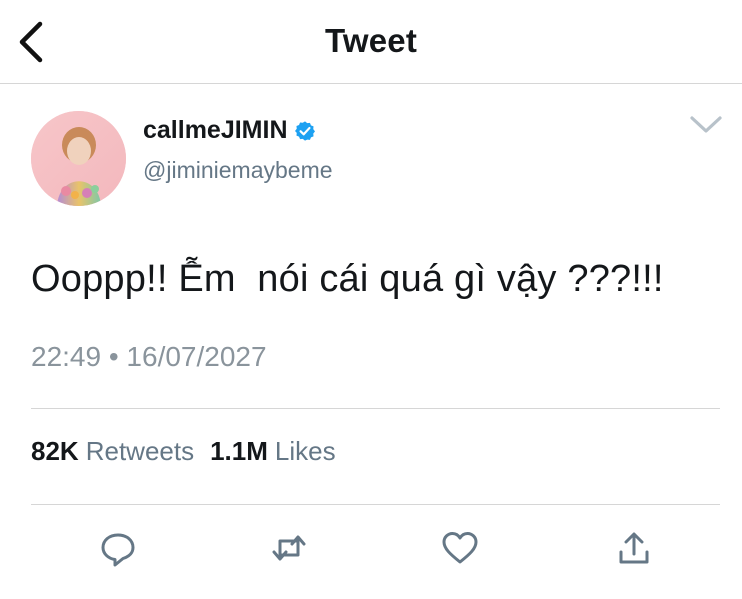 Image resolution: width=742 pixels, height=599 pixels. I want to click on retweet-icon, so click(289, 548).